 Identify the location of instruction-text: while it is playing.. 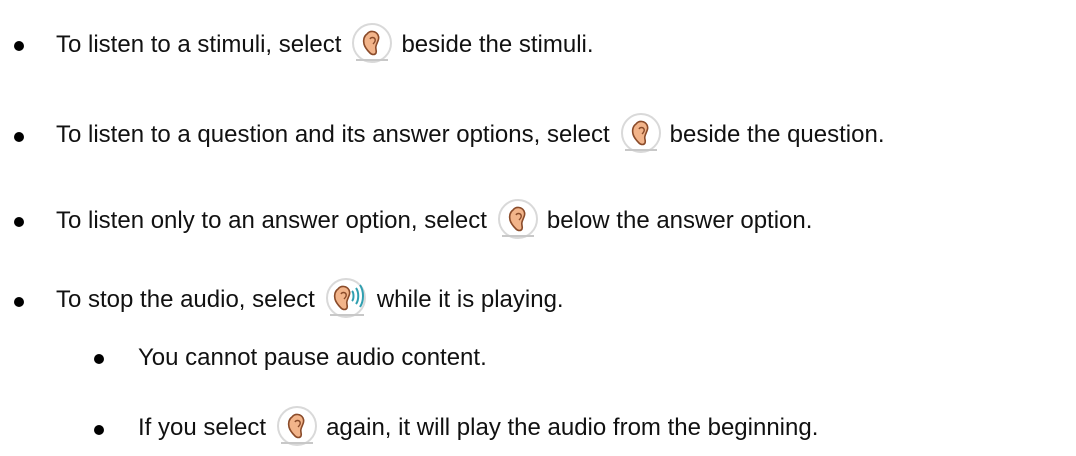
(470, 299).